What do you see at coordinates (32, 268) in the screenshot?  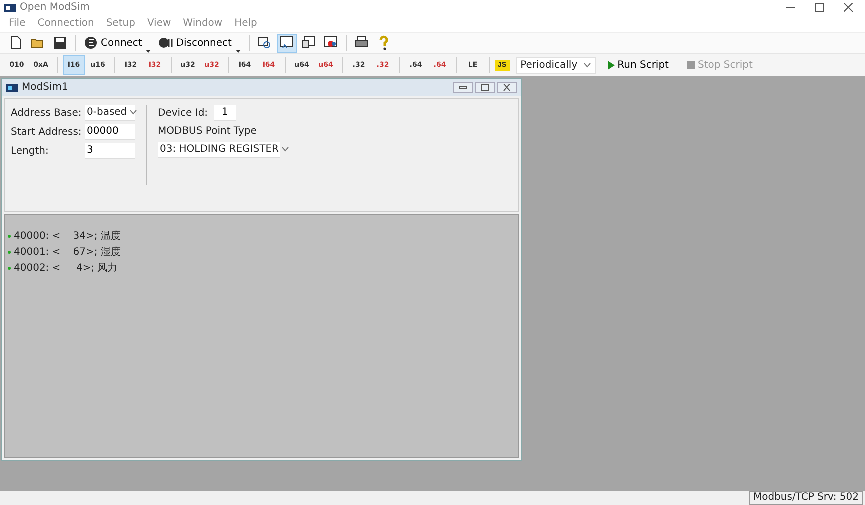 I see `register-address: 40002:` at bounding box center [32, 268].